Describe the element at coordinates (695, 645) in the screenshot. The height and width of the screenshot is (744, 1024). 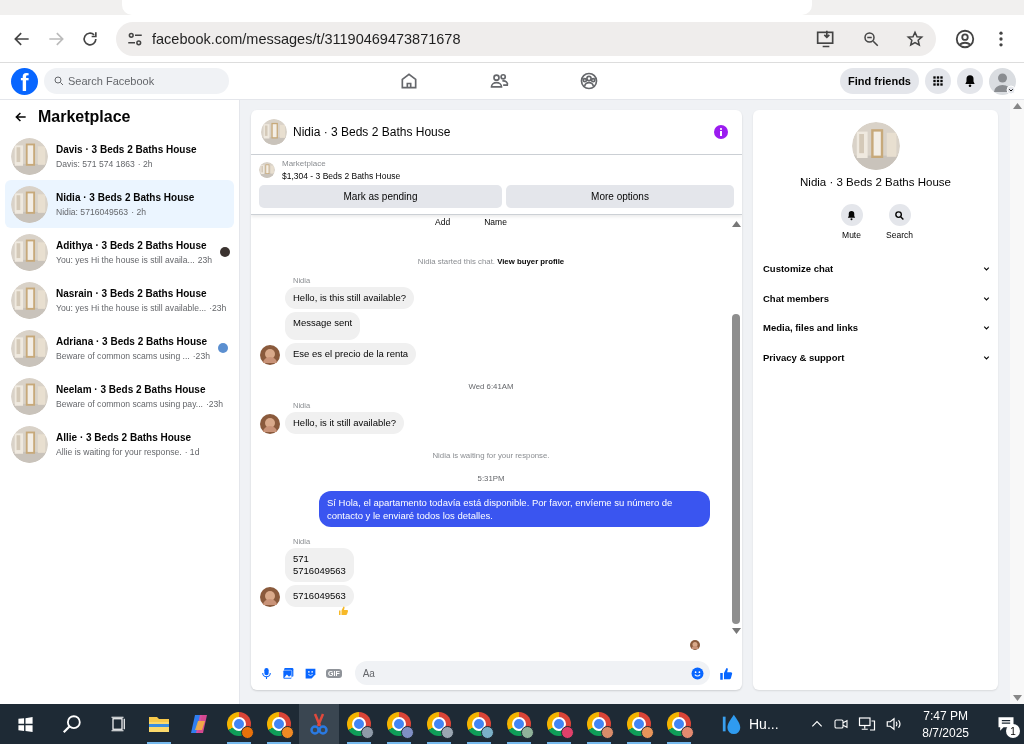
I see `seen-avatar` at that location.